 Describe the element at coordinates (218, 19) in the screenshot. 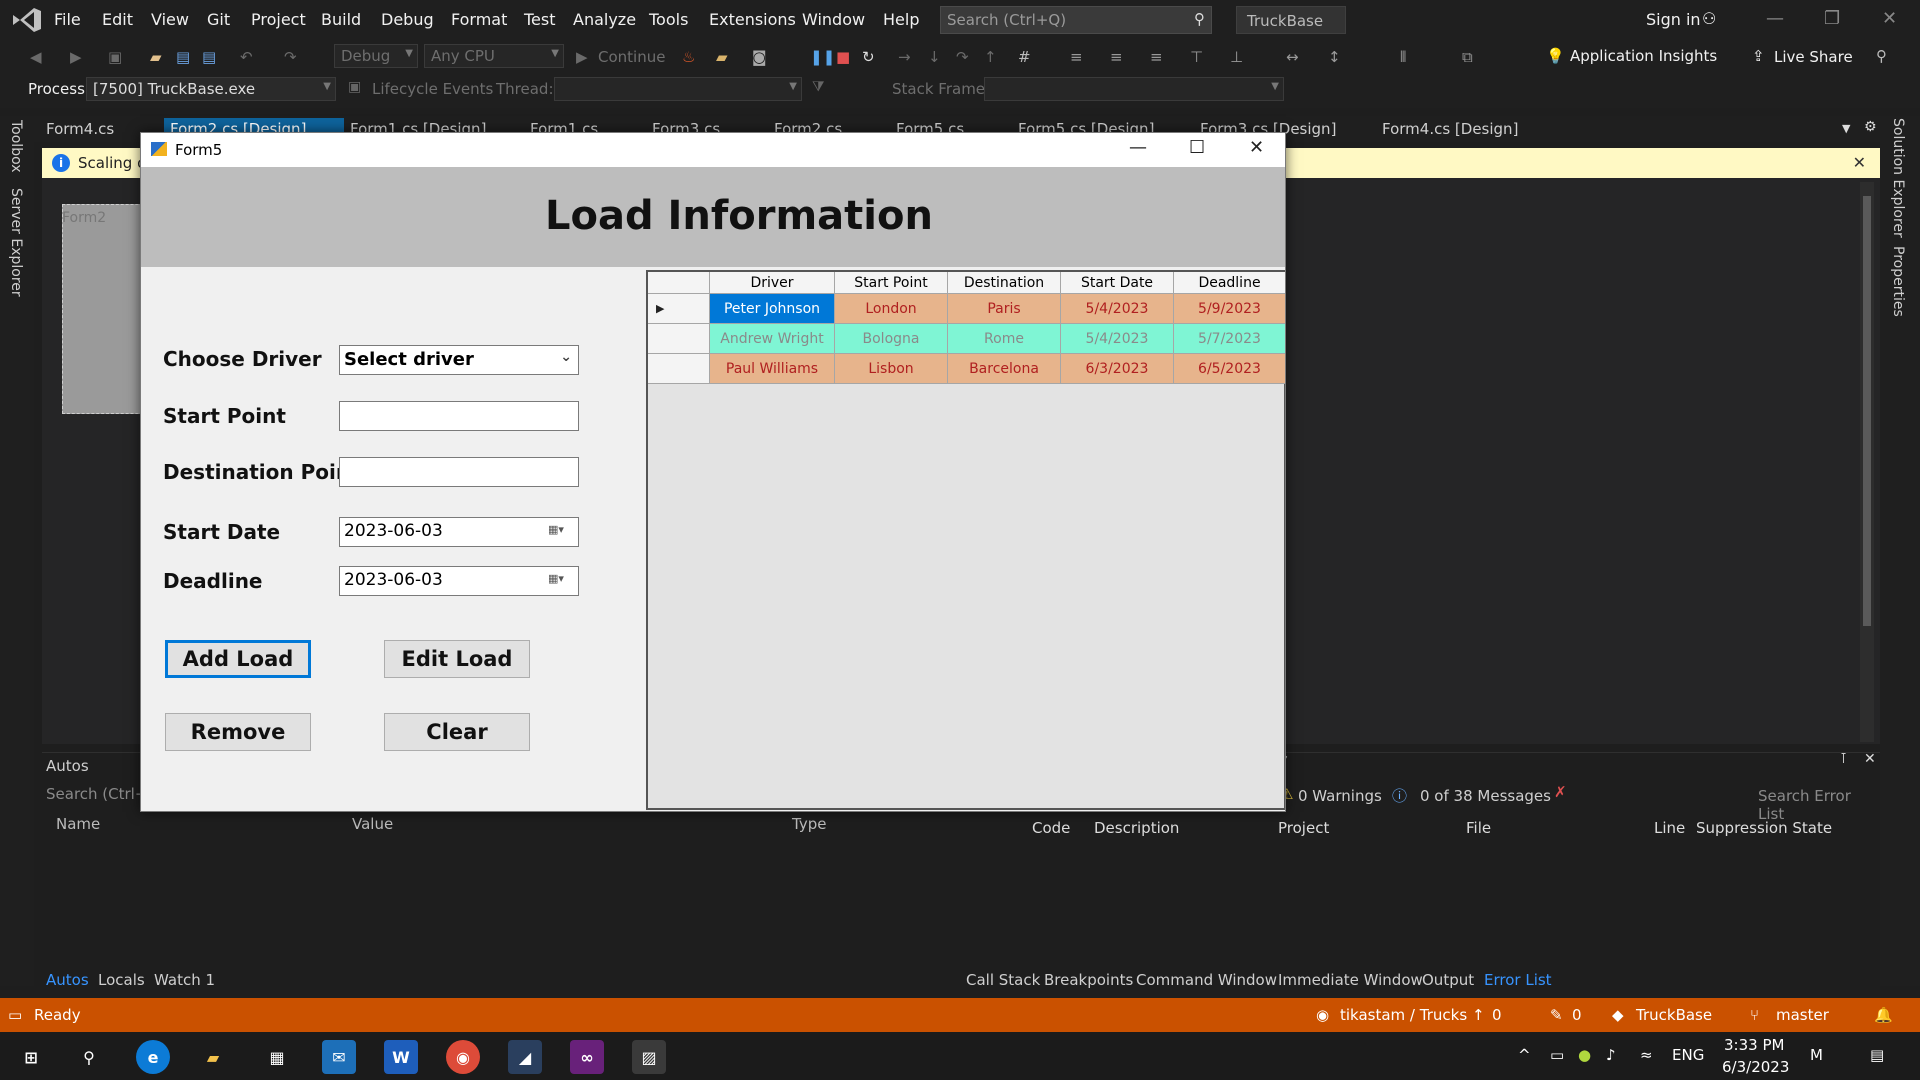

I see `menu-git: Git` at that location.